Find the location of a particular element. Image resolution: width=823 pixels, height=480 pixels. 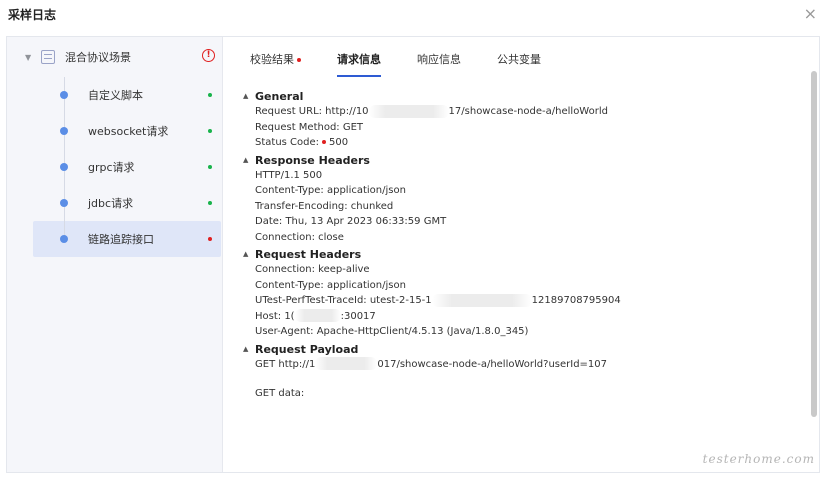

tree-root-label: 混合协议场景 is located at coordinates (98, 57).